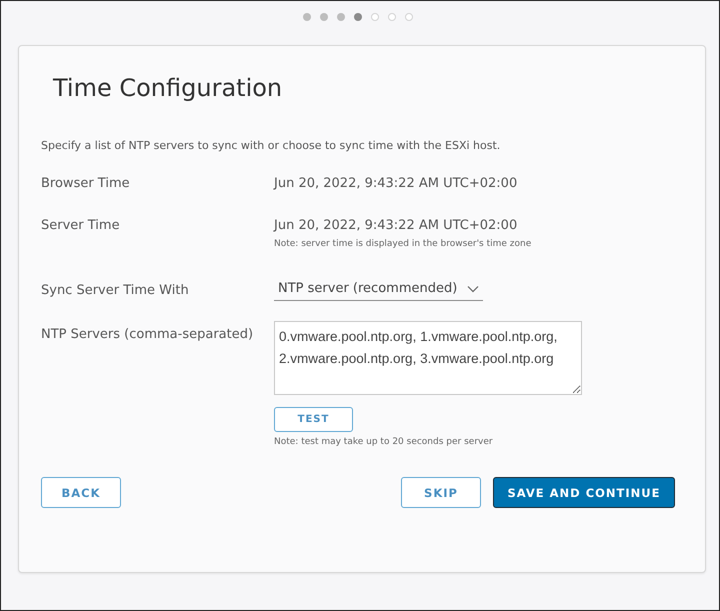  I want to click on back-button: BACK, so click(81, 492).